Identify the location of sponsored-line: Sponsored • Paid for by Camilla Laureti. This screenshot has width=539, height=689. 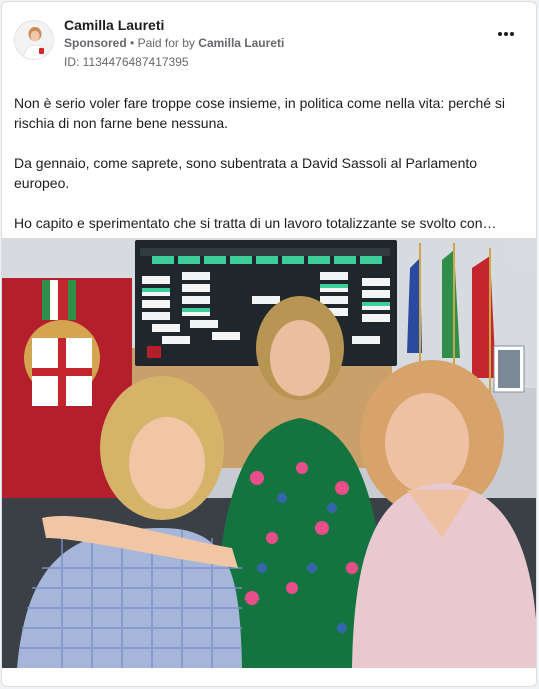
(174, 43).